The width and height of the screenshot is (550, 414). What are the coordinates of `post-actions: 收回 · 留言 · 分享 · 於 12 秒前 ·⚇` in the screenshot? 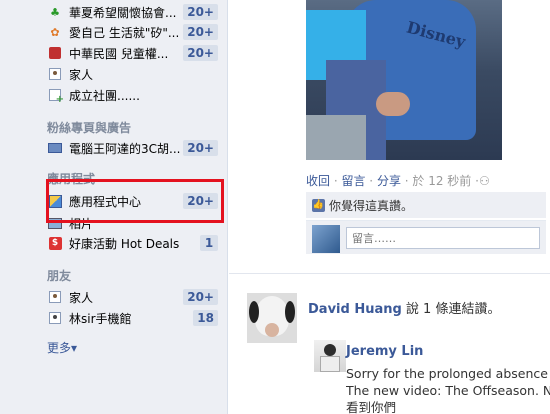 It's located at (398, 180).